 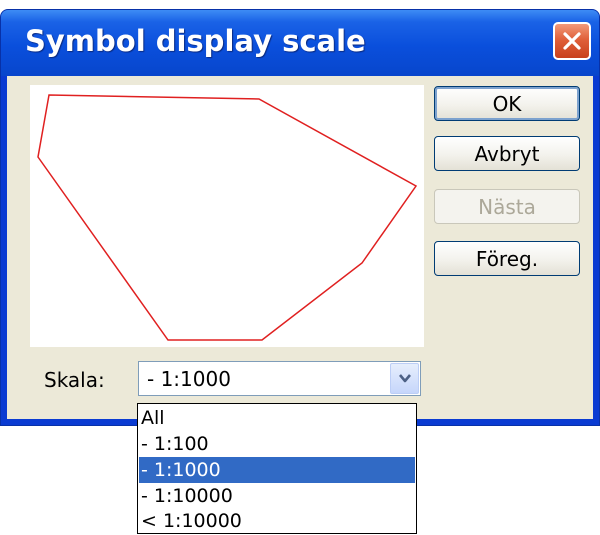 What do you see at coordinates (74, 380) in the screenshot?
I see `scale-label: Skala:` at bounding box center [74, 380].